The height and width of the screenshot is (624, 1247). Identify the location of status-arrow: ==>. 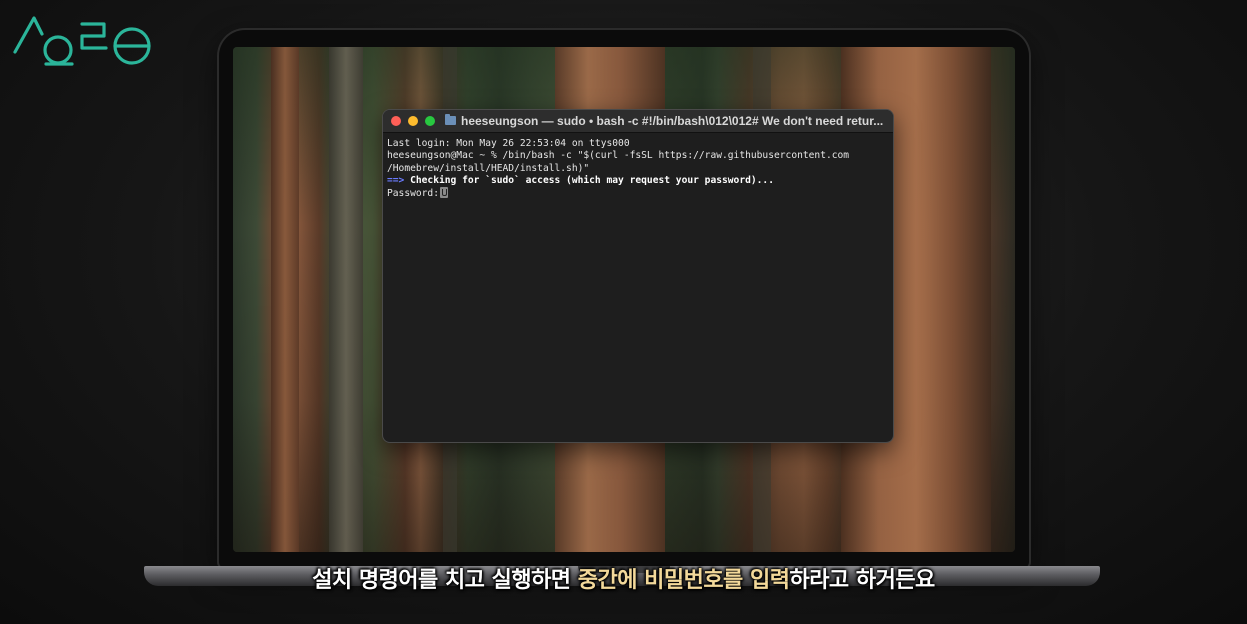
(396, 180).